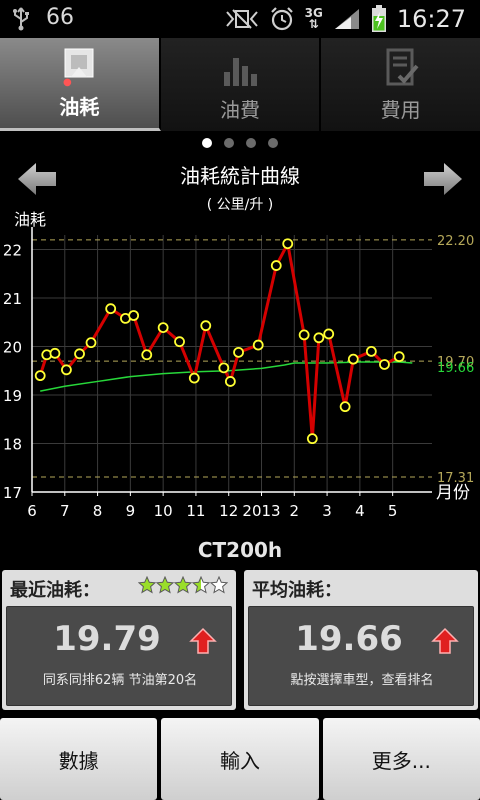 The width and height of the screenshot is (480, 800). I want to click on chart-title: 油耗統計曲線, so click(240, 176).